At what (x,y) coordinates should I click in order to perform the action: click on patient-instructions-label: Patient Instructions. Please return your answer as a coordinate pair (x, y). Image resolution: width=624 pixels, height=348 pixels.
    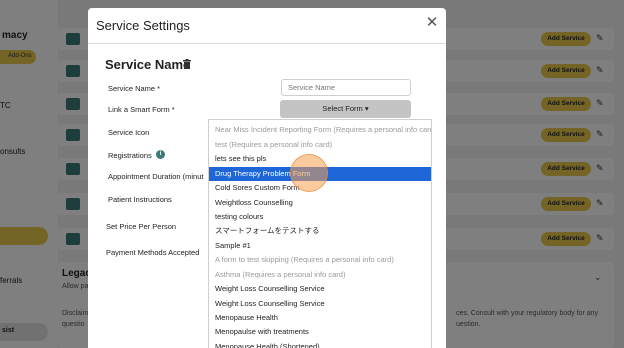
    Looking at the image, I should click on (140, 199).